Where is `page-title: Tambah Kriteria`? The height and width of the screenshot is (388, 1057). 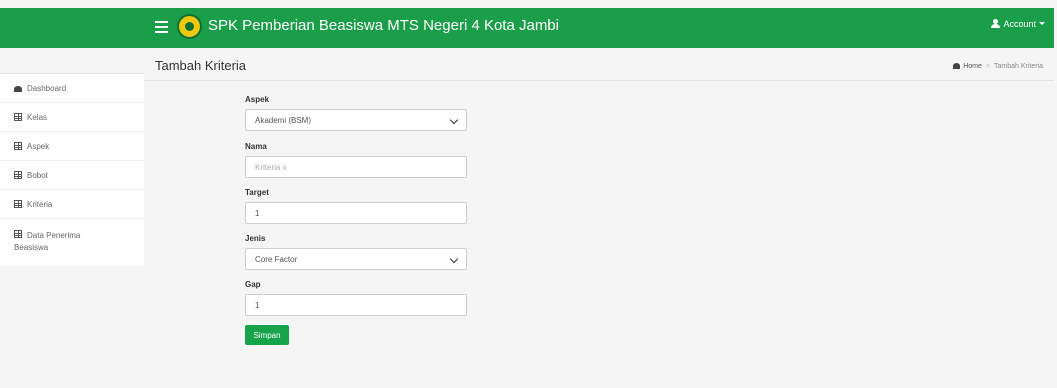
page-title: Tambah Kriteria is located at coordinates (201, 65).